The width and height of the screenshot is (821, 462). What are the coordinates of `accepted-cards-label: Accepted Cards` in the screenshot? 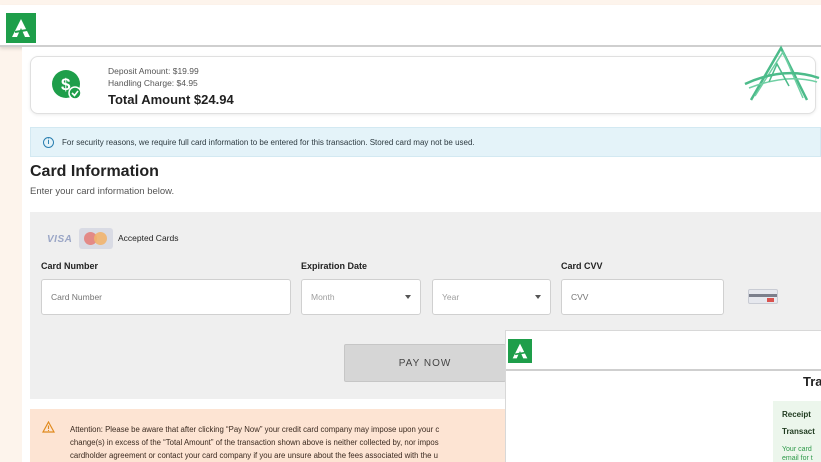 It's located at (148, 238).